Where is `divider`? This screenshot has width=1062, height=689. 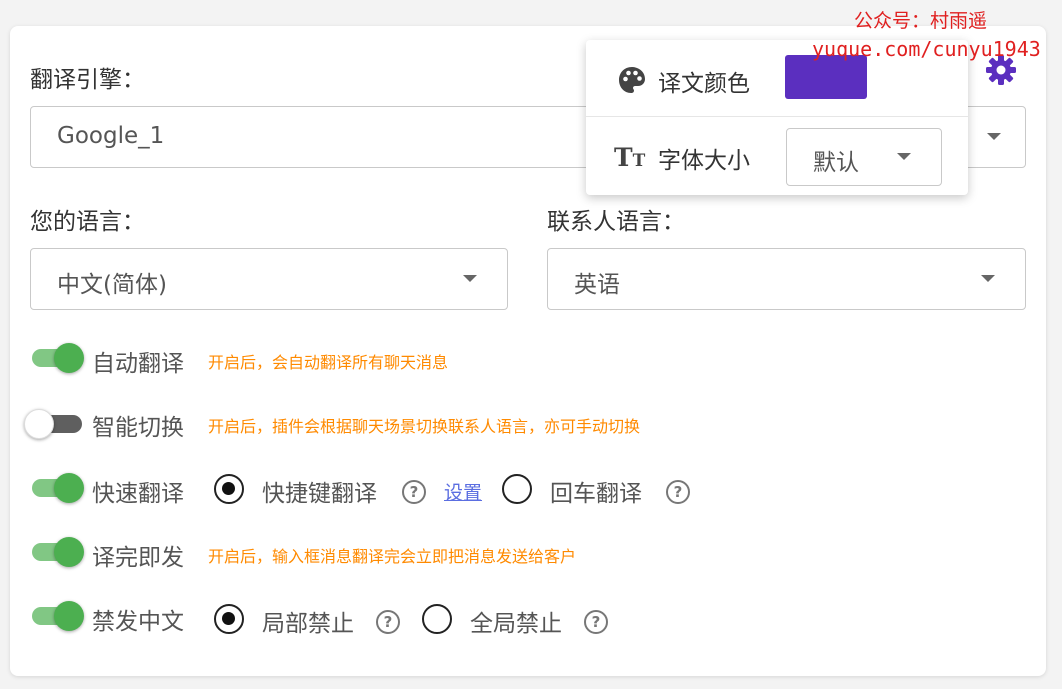
divider is located at coordinates (777, 116).